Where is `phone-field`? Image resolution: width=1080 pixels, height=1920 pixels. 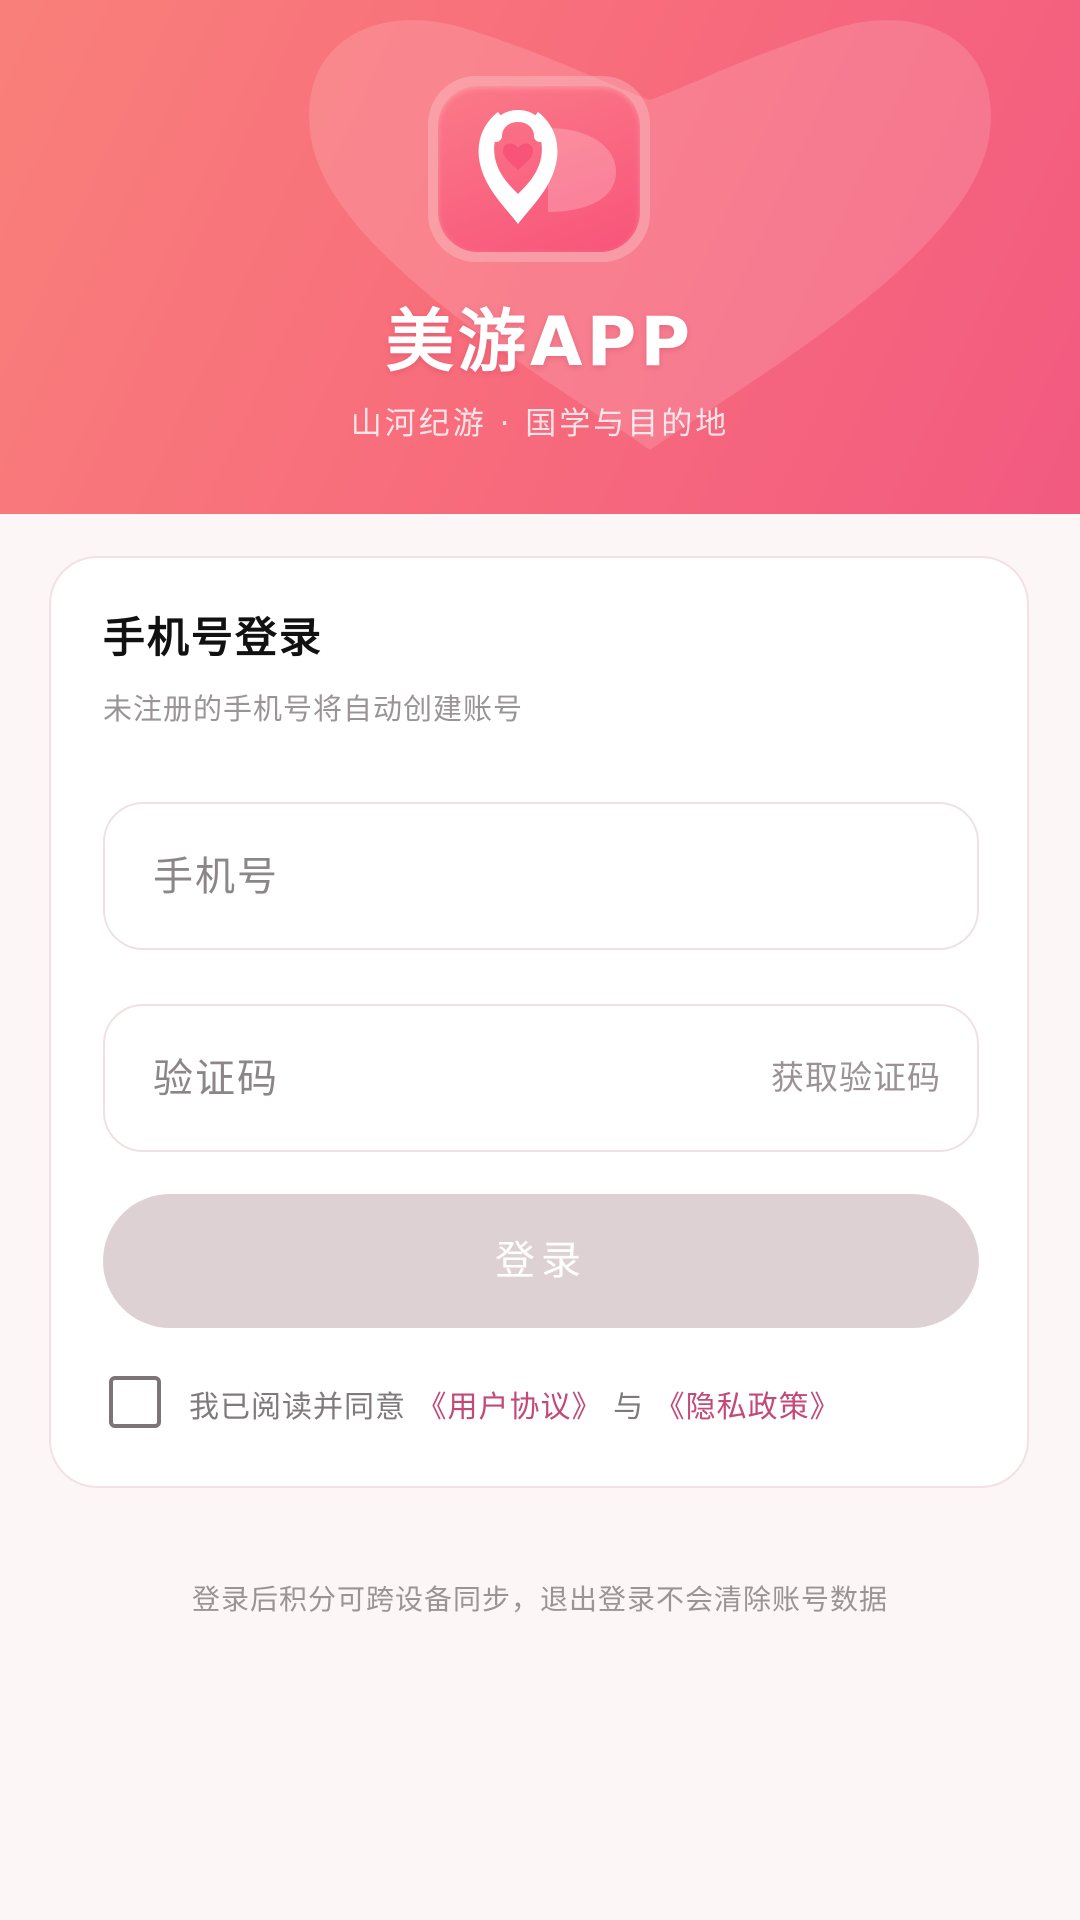 phone-field is located at coordinates (541, 876).